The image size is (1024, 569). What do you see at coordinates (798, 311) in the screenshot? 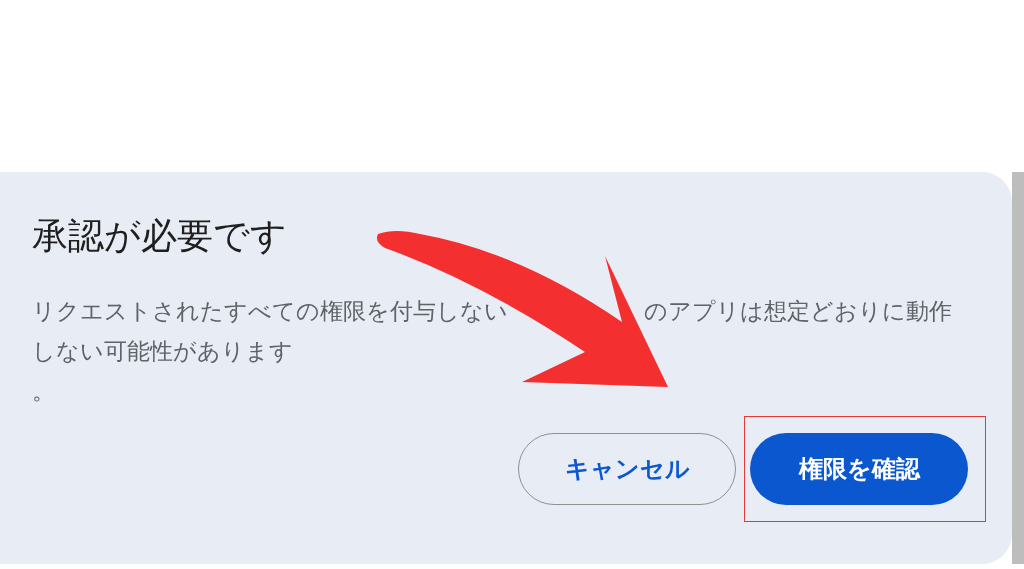
I see `message-text: のアプリは想定どおりに動作` at bounding box center [798, 311].